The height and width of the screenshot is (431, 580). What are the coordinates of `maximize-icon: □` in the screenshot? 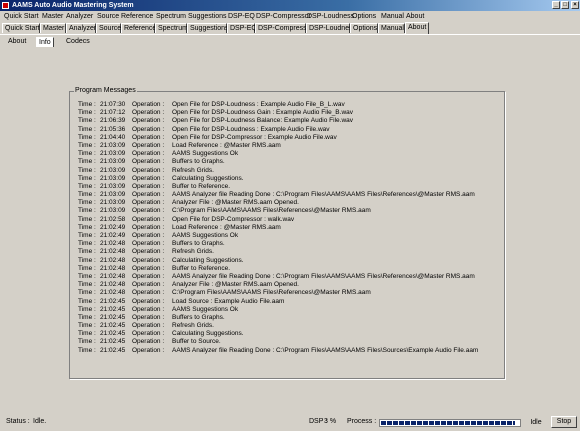 It's located at (565, 5).